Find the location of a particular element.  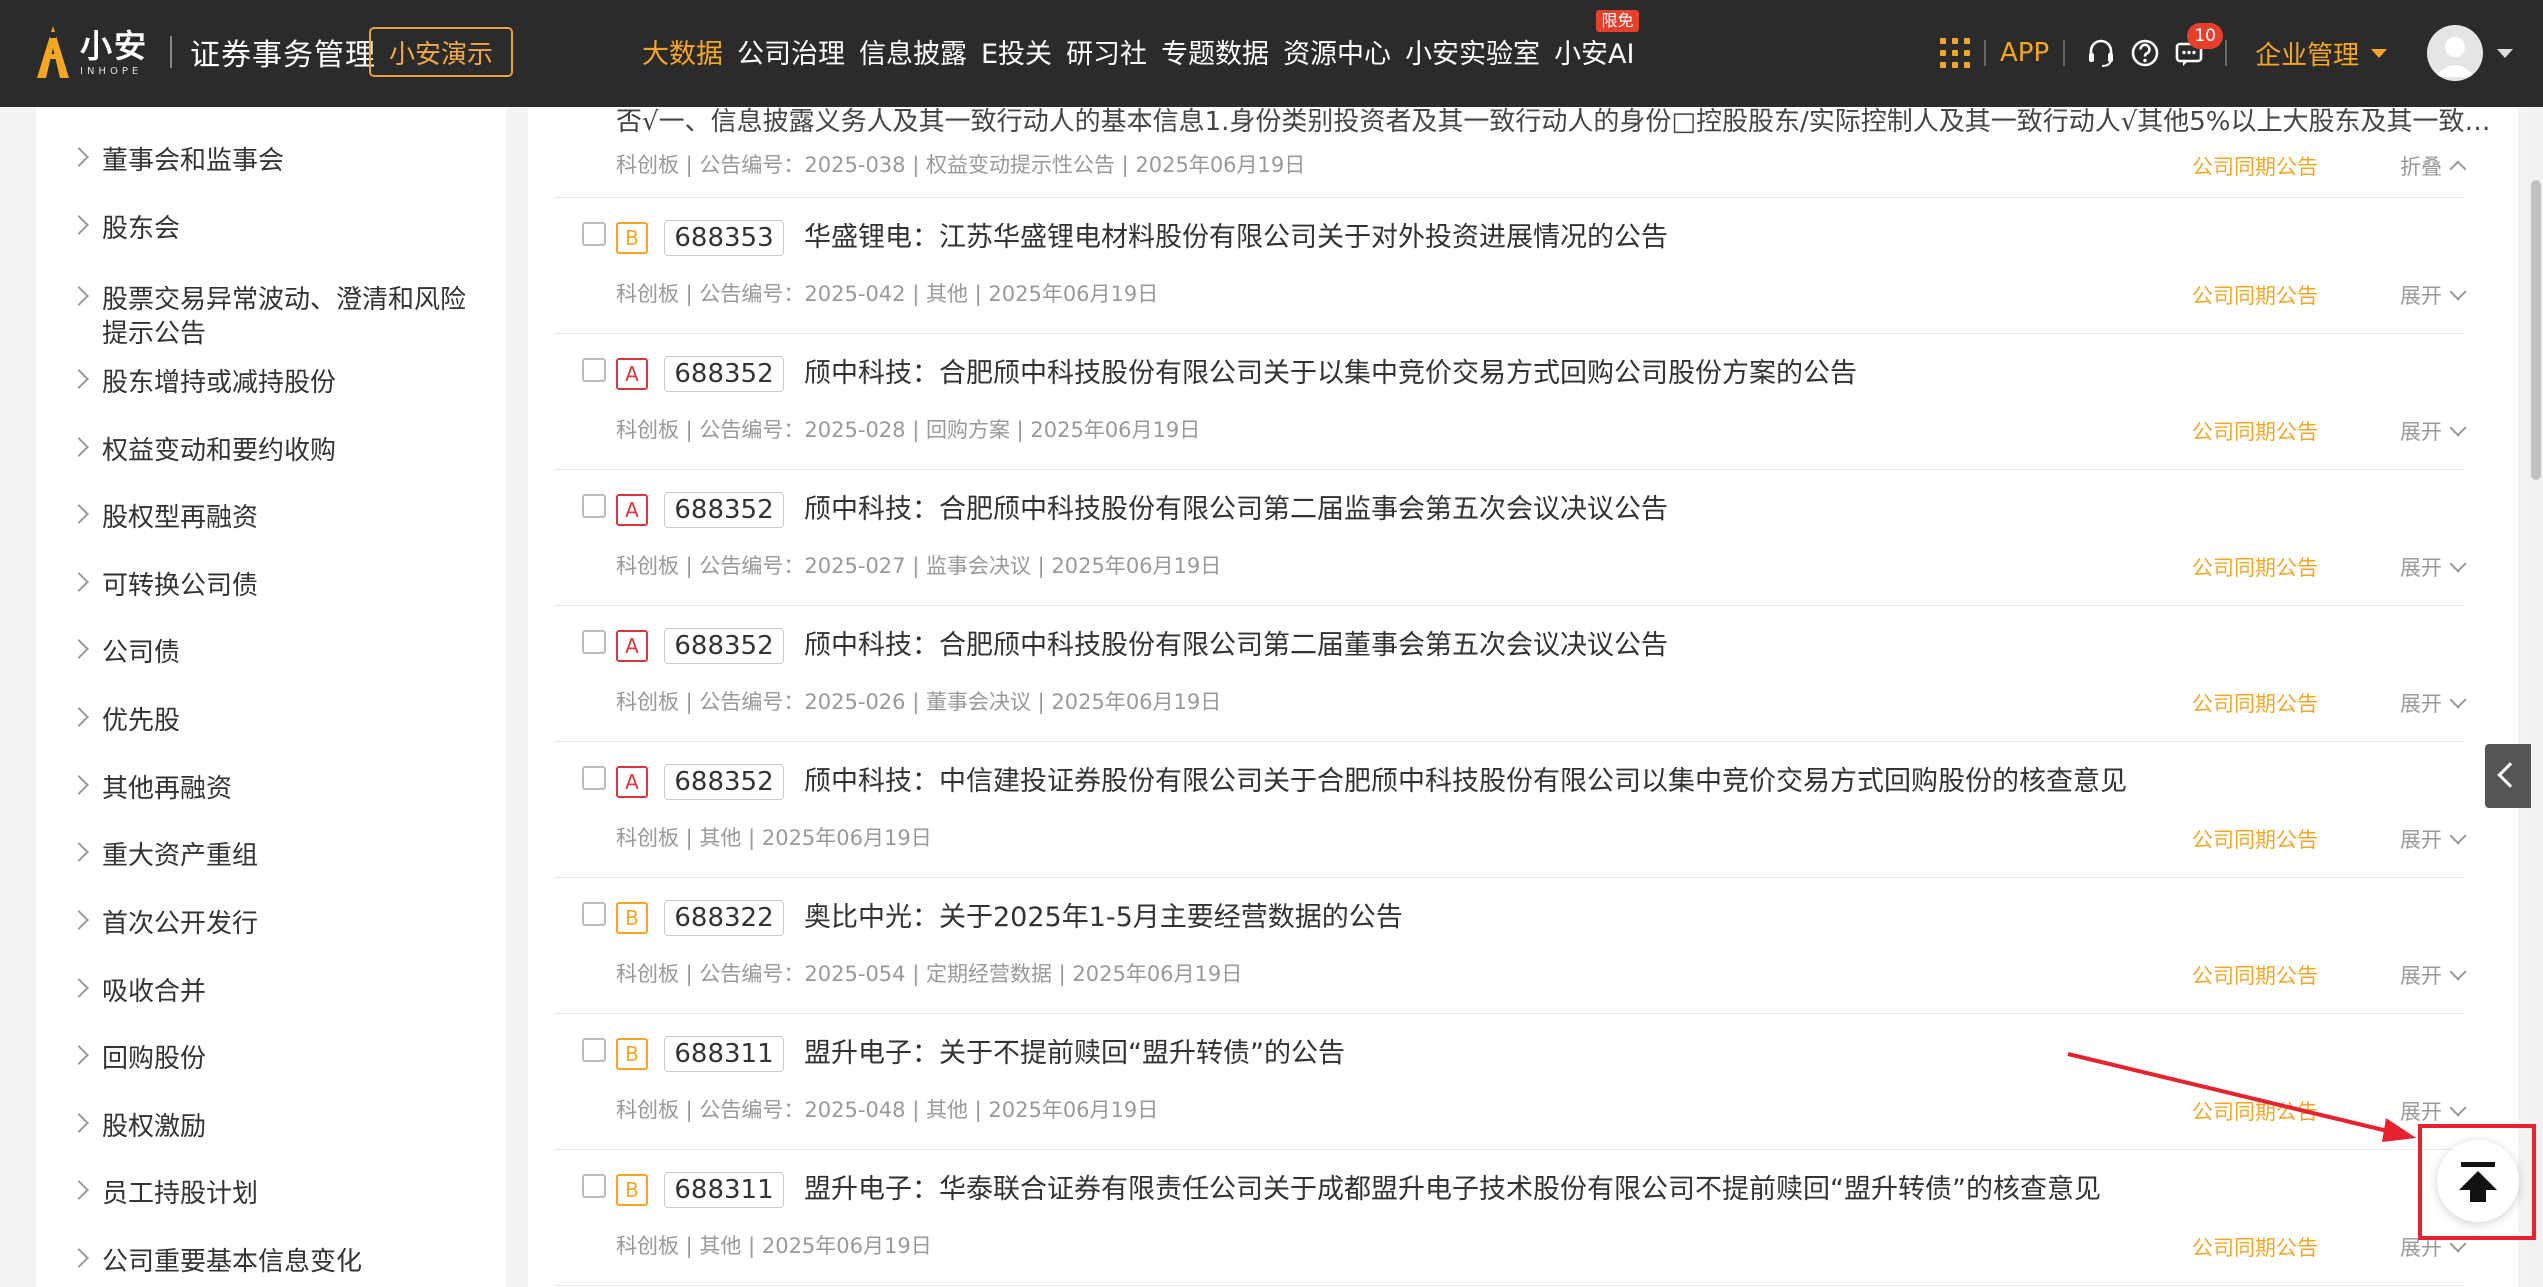

app-link: APP is located at coordinates (2024, 53).